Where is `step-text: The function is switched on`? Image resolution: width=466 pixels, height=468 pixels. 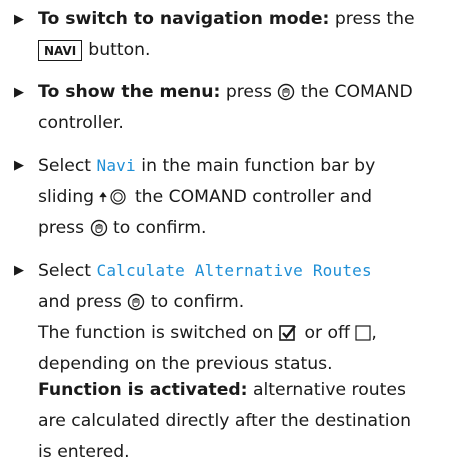 step-text: The function is switched on is located at coordinates (156, 333).